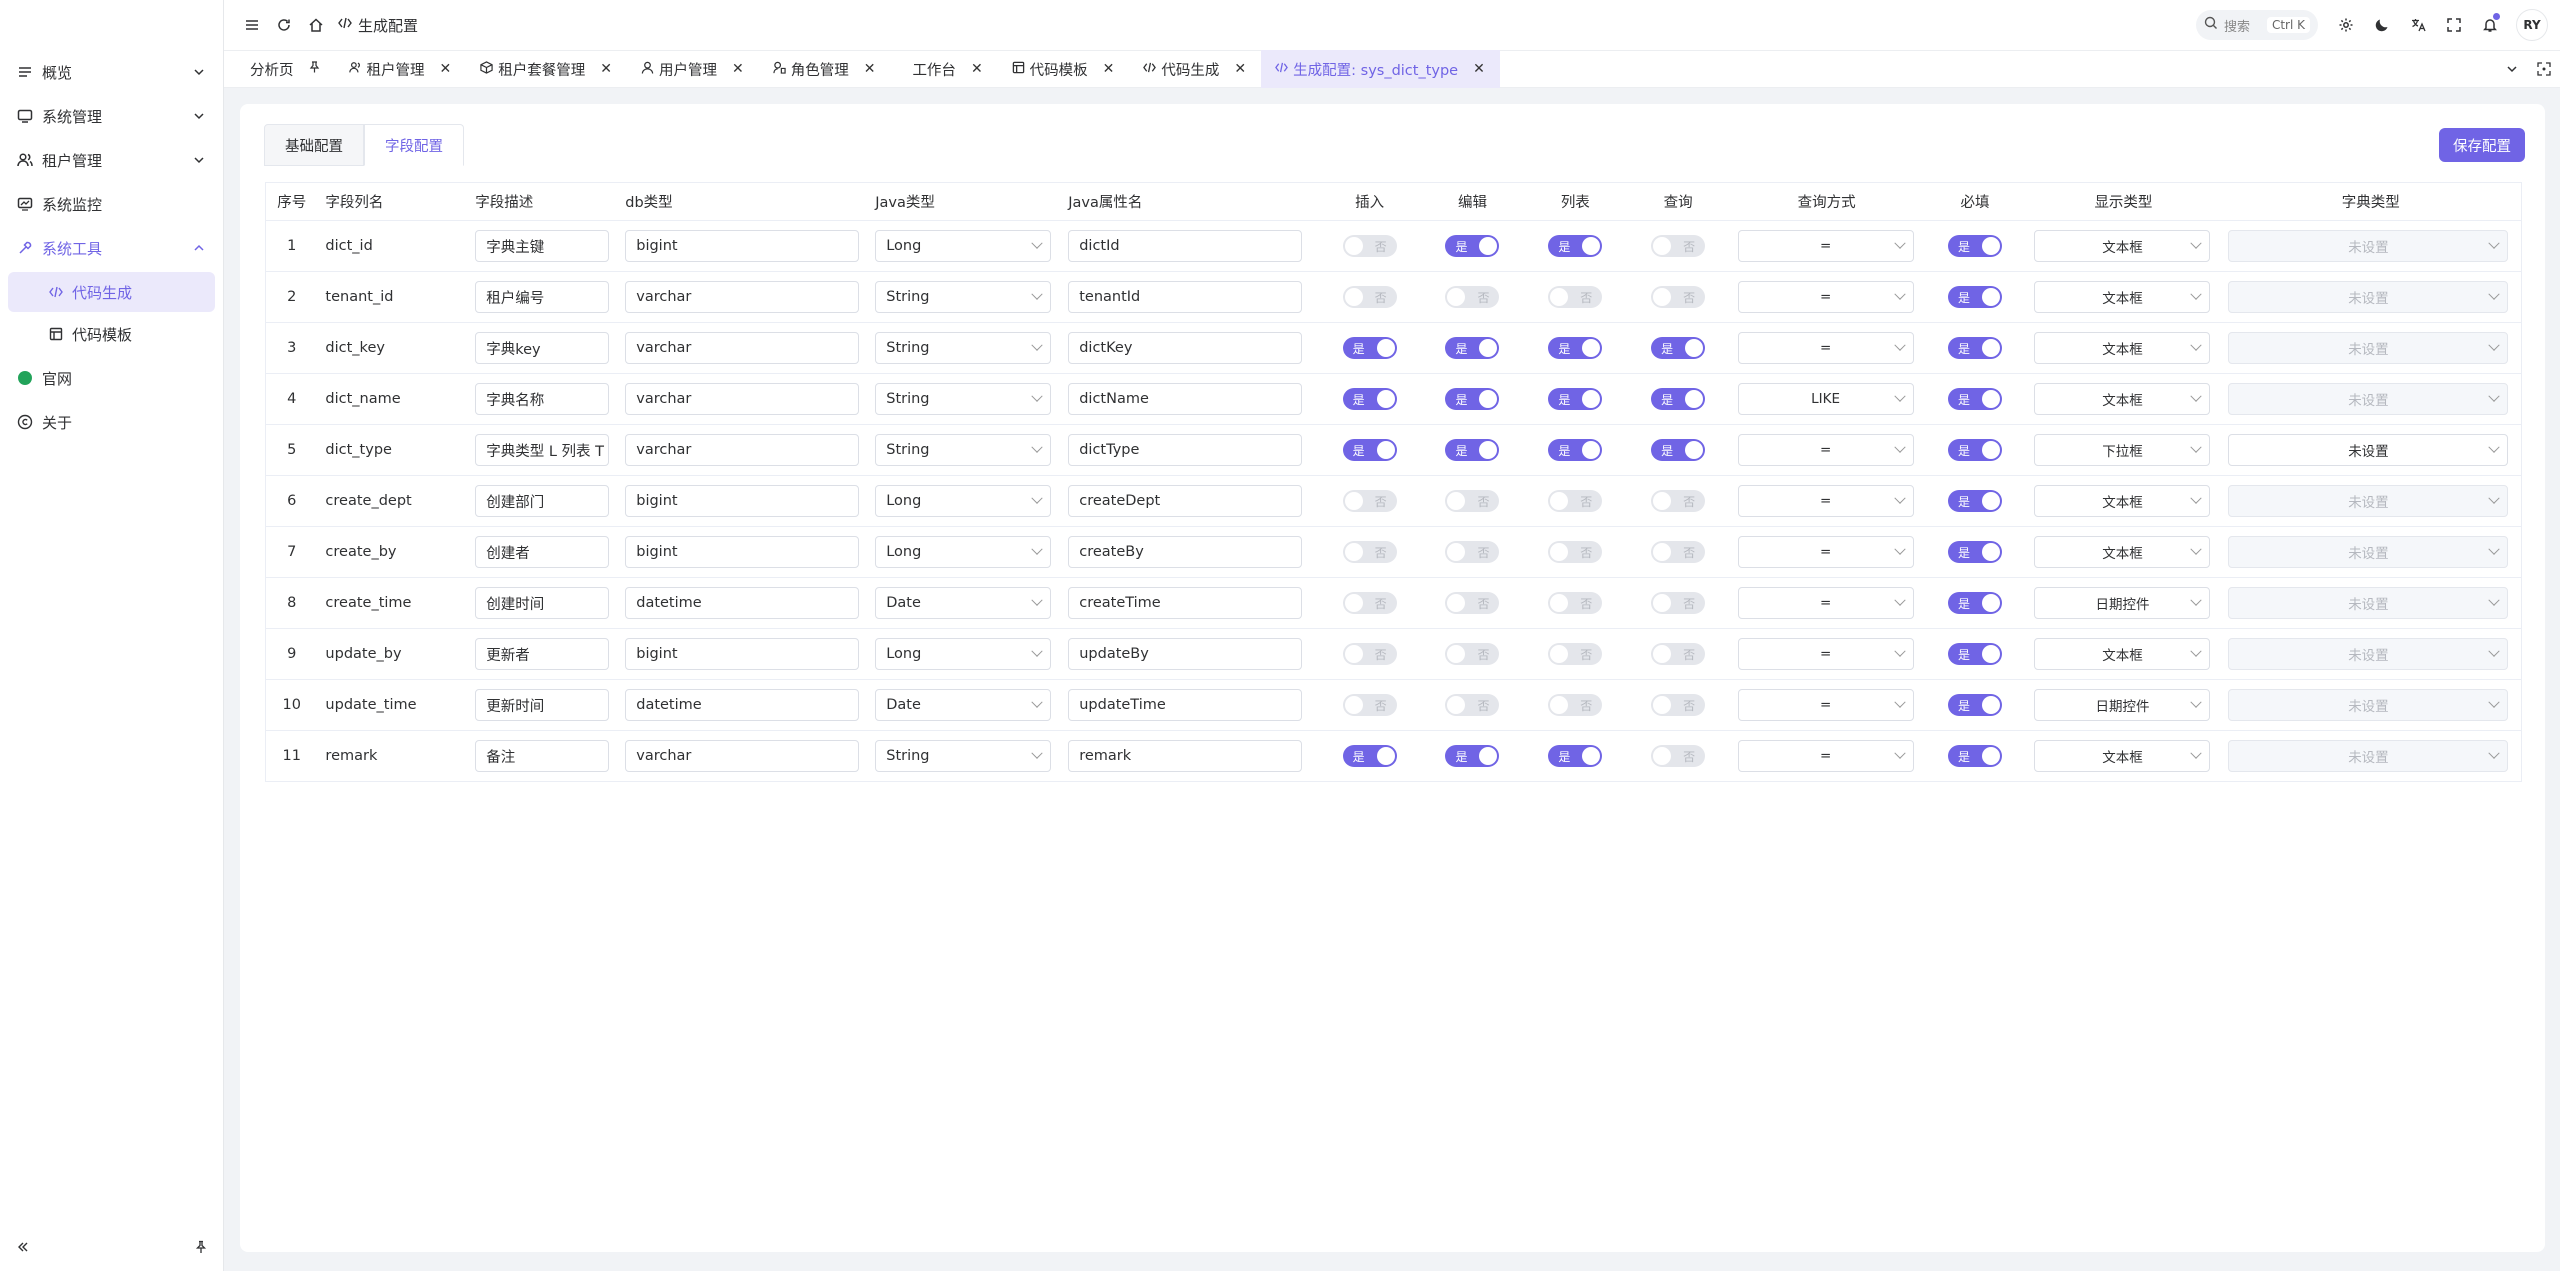 This screenshot has width=2560, height=1271. I want to click on fullscreen-icon, so click(2454, 25).